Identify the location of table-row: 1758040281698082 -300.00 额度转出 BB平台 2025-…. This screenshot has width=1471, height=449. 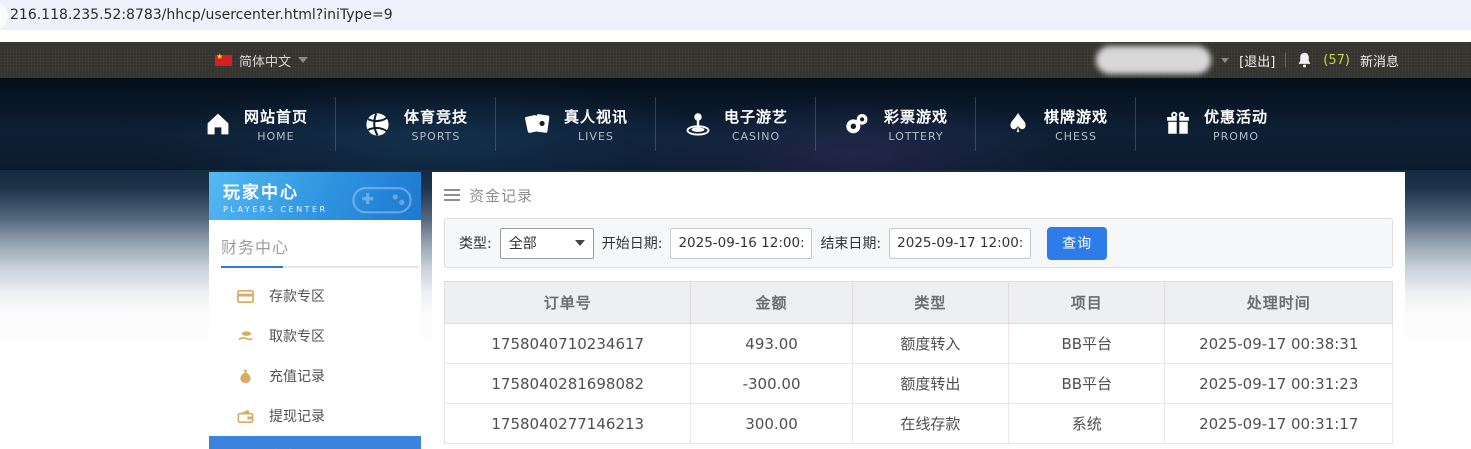
(918, 383).